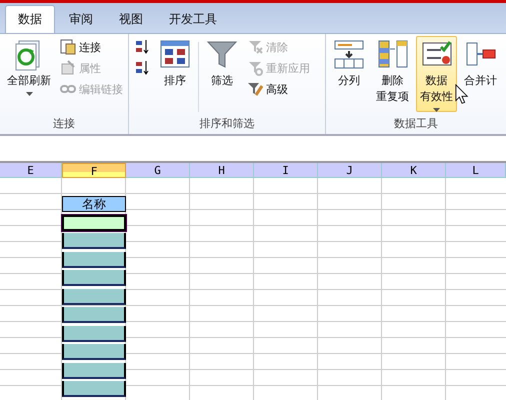  I want to click on column-header: L, so click(476, 170).